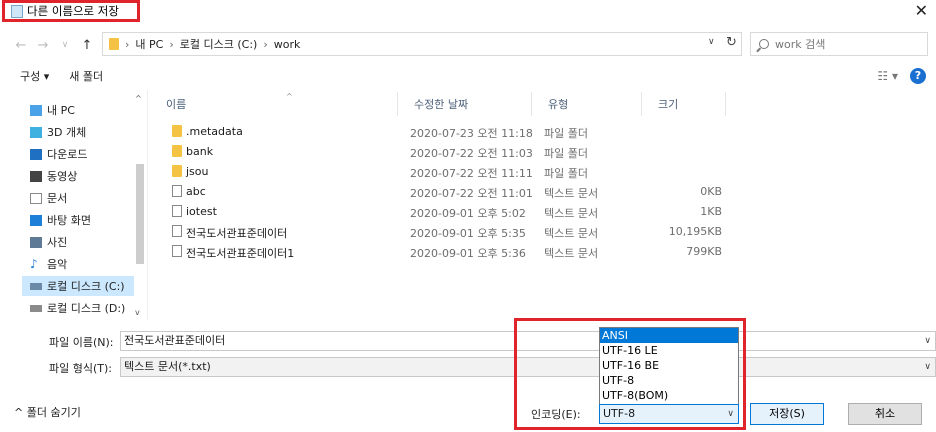  What do you see at coordinates (669, 380) in the screenshot?
I see `encoding-option-utf8: UTF-8` at bounding box center [669, 380].